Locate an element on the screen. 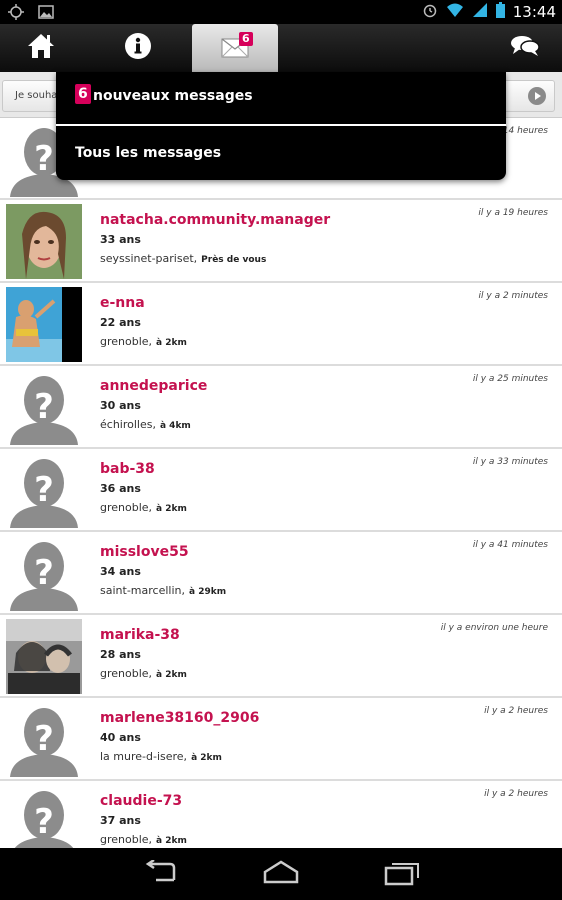 Image resolution: width=562 pixels, height=900 pixels. signal-icon is located at coordinates (480, 12).